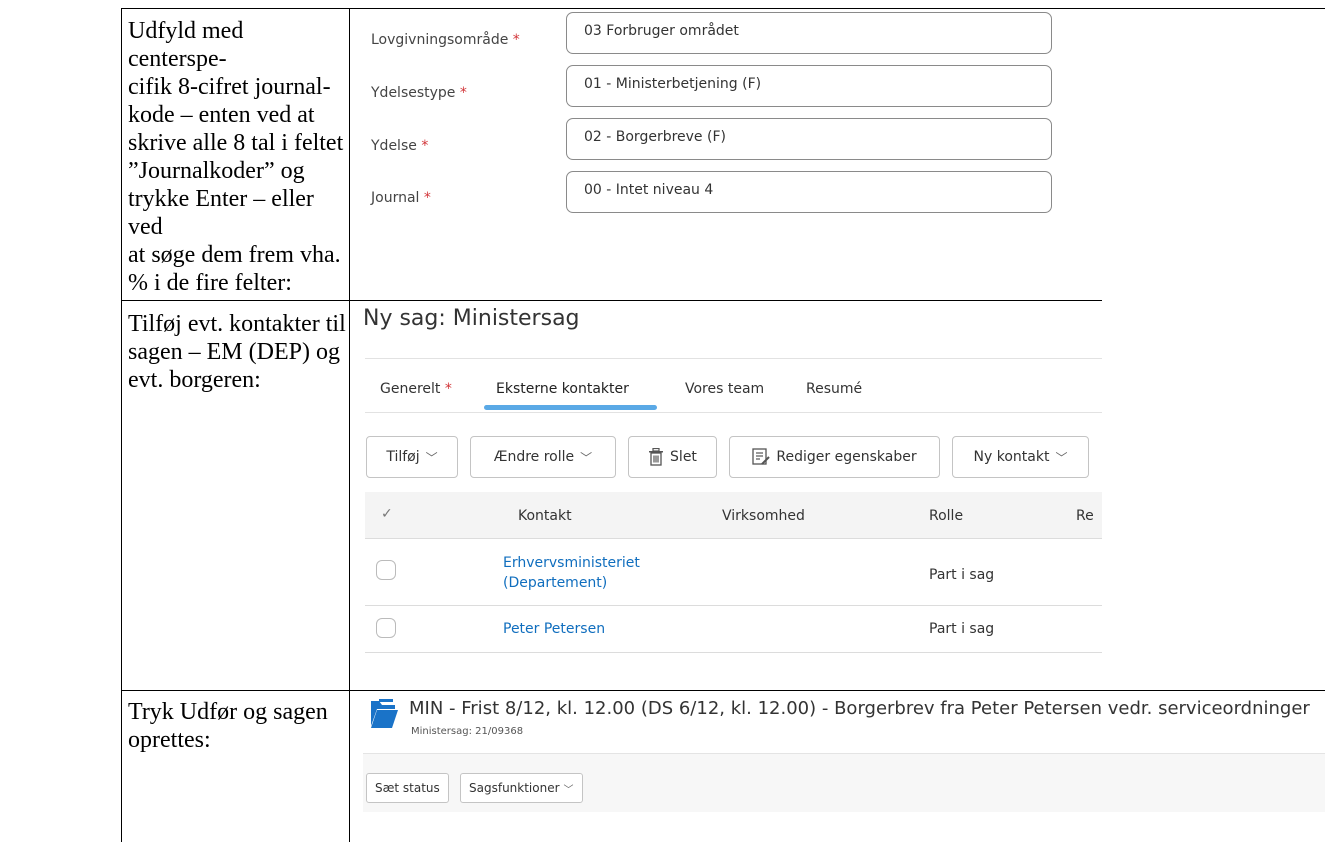  What do you see at coordinates (570, 407) in the screenshot?
I see `active-tab-indicator` at bounding box center [570, 407].